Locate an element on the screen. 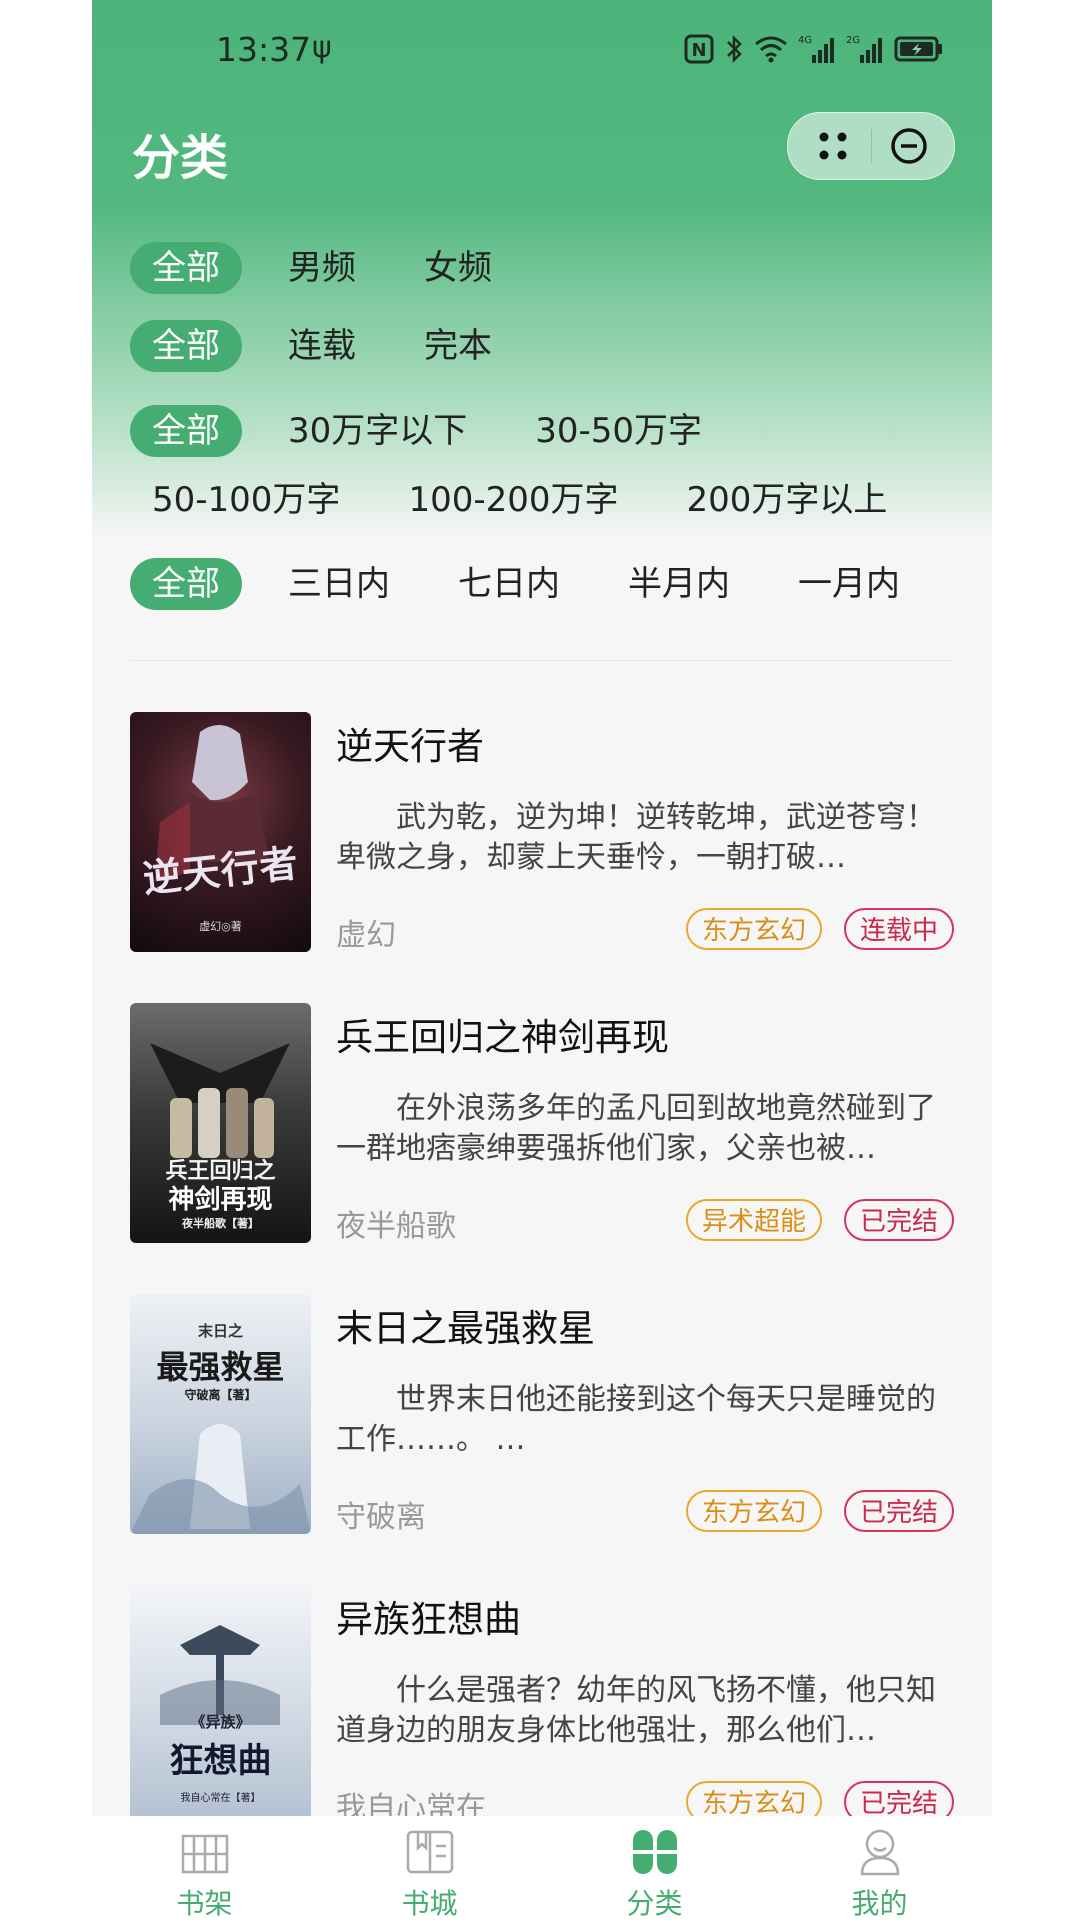 The image size is (1080, 1920). more-dots-icon is located at coordinates (833, 146).